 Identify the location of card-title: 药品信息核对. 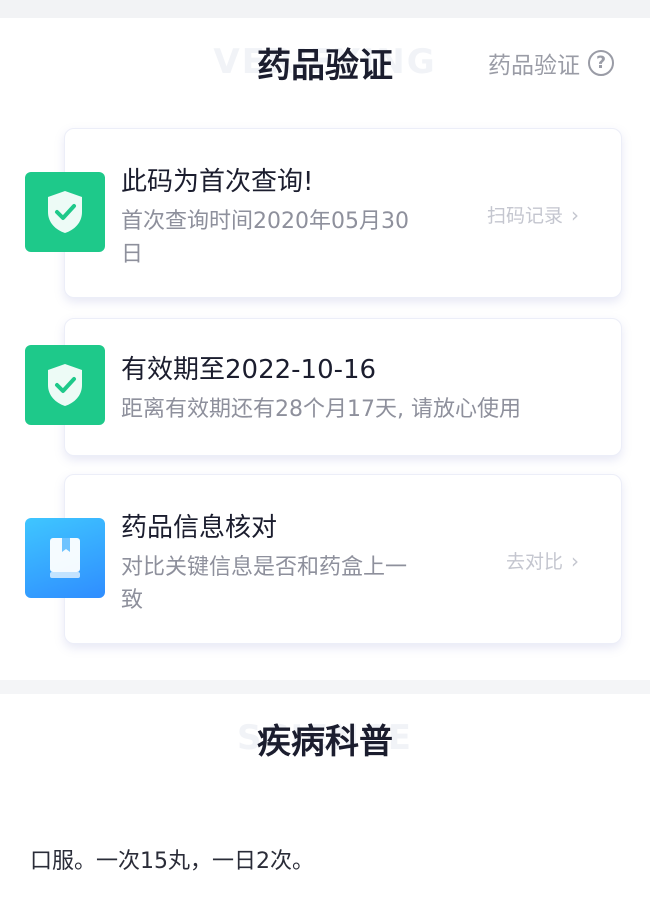
(199, 528).